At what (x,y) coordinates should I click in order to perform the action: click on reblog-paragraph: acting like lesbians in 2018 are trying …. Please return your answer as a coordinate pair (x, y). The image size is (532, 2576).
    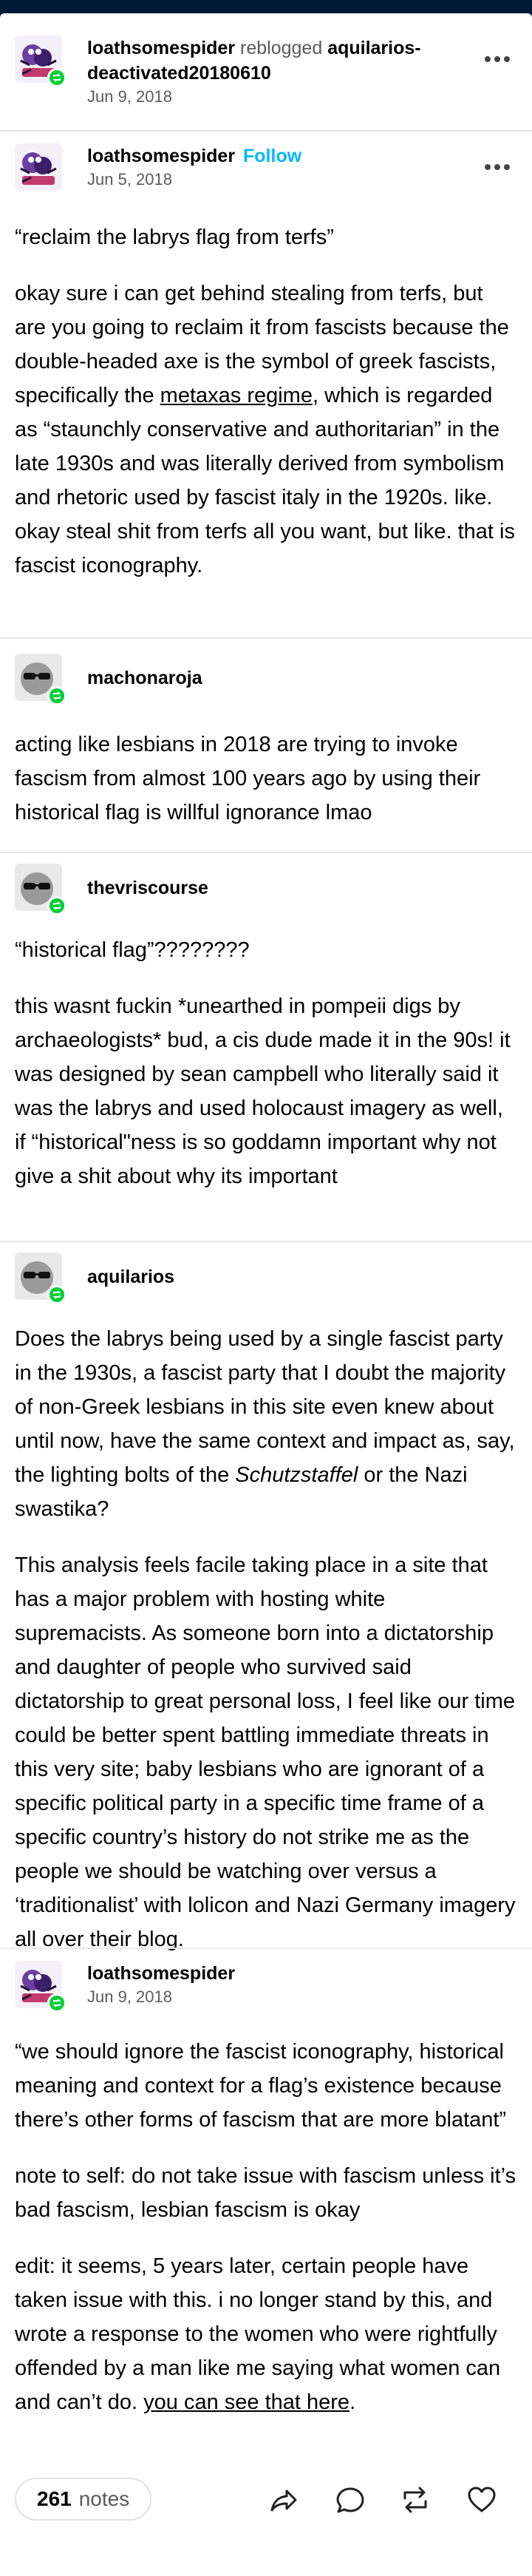
    Looking at the image, I should click on (248, 778).